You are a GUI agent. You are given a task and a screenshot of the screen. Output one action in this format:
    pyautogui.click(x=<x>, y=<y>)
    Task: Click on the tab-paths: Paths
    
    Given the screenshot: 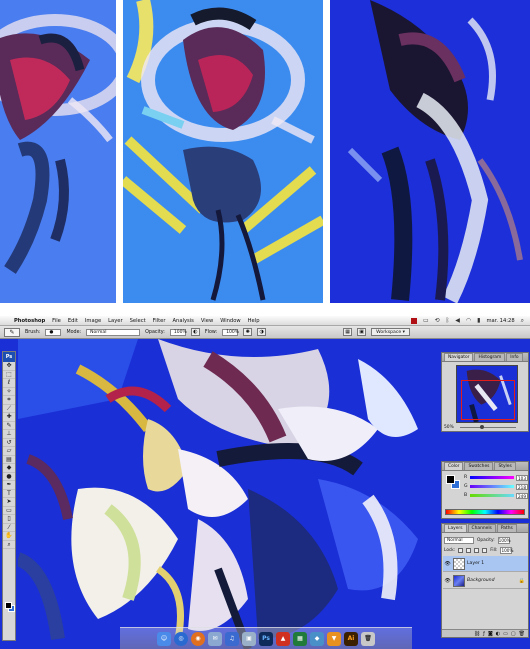 What is the action you would take?
    pyautogui.click(x=506, y=528)
    